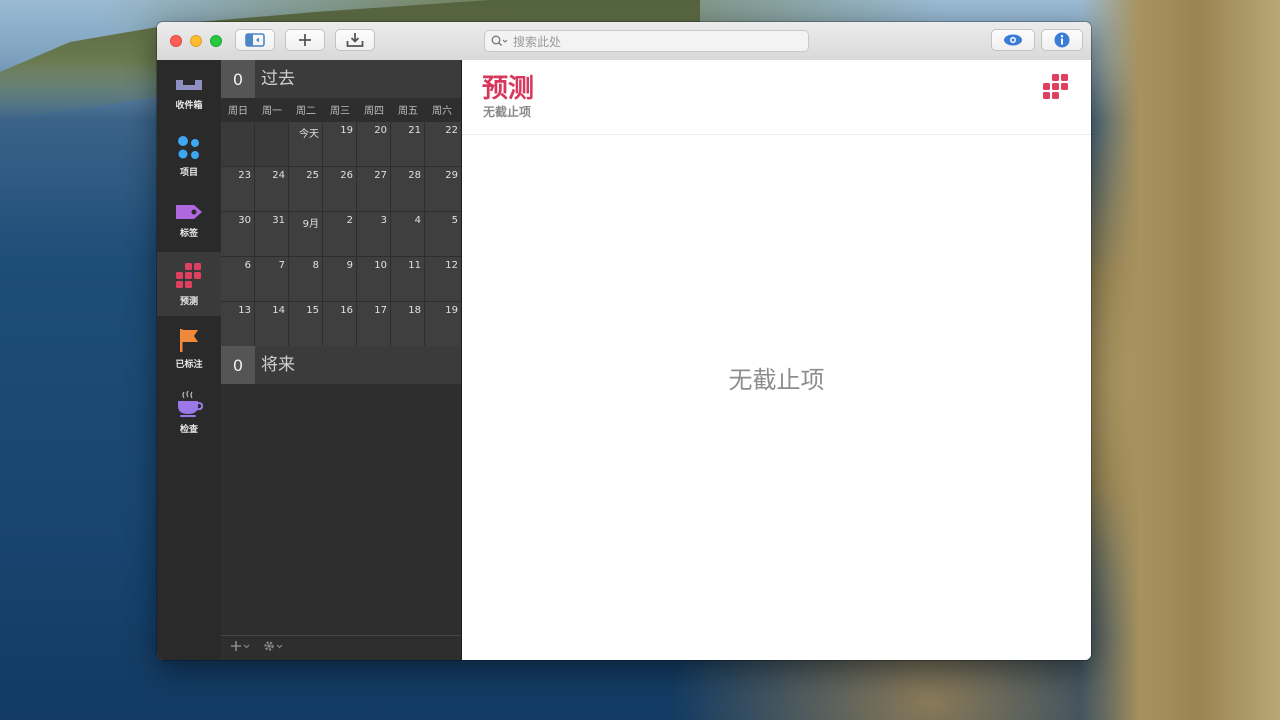 This screenshot has height=720, width=1280. I want to click on calendar-day-label: 23, so click(244, 175).